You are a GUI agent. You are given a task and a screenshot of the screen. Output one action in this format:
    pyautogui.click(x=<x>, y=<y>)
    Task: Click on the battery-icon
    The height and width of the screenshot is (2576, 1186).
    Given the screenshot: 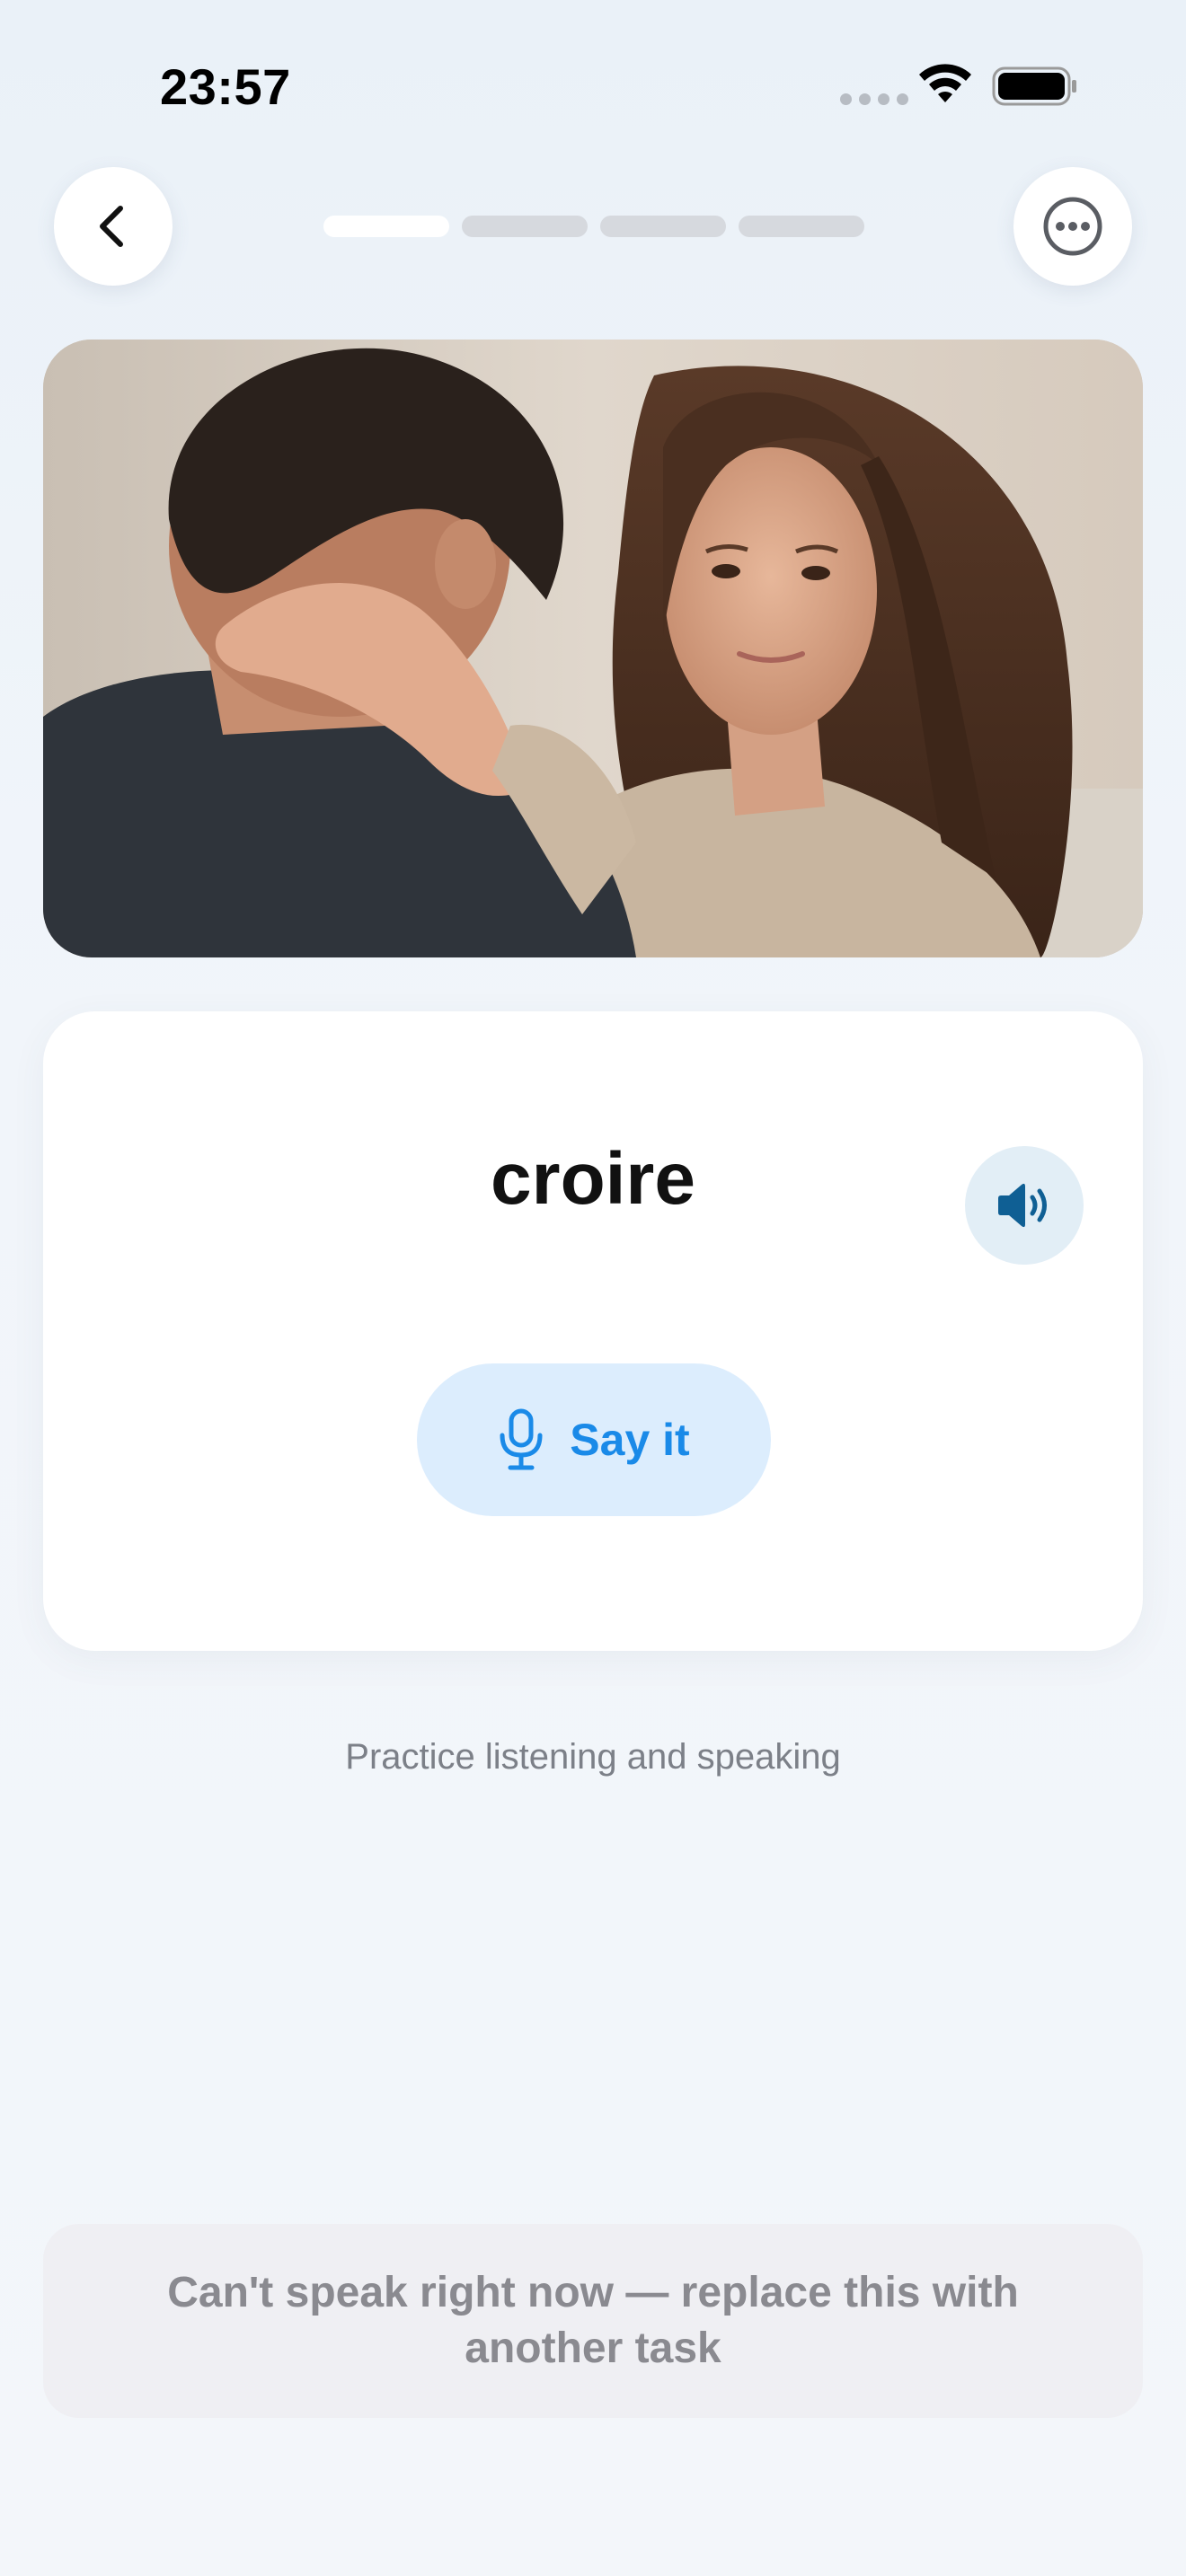 What is the action you would take?
    pyautogui.click(x=1034, y=86)
    